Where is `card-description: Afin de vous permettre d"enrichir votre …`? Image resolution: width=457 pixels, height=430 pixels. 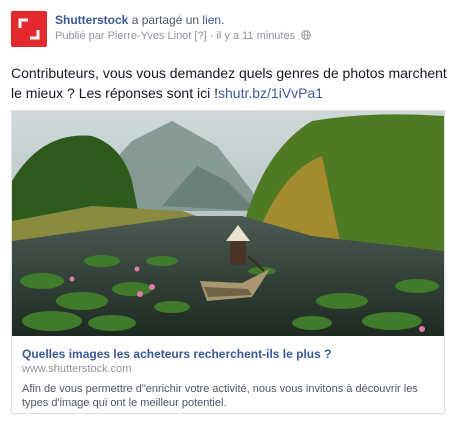 card-description: Afin de vous permettre d"enrichir votre … is located at coordinates (220, 396).